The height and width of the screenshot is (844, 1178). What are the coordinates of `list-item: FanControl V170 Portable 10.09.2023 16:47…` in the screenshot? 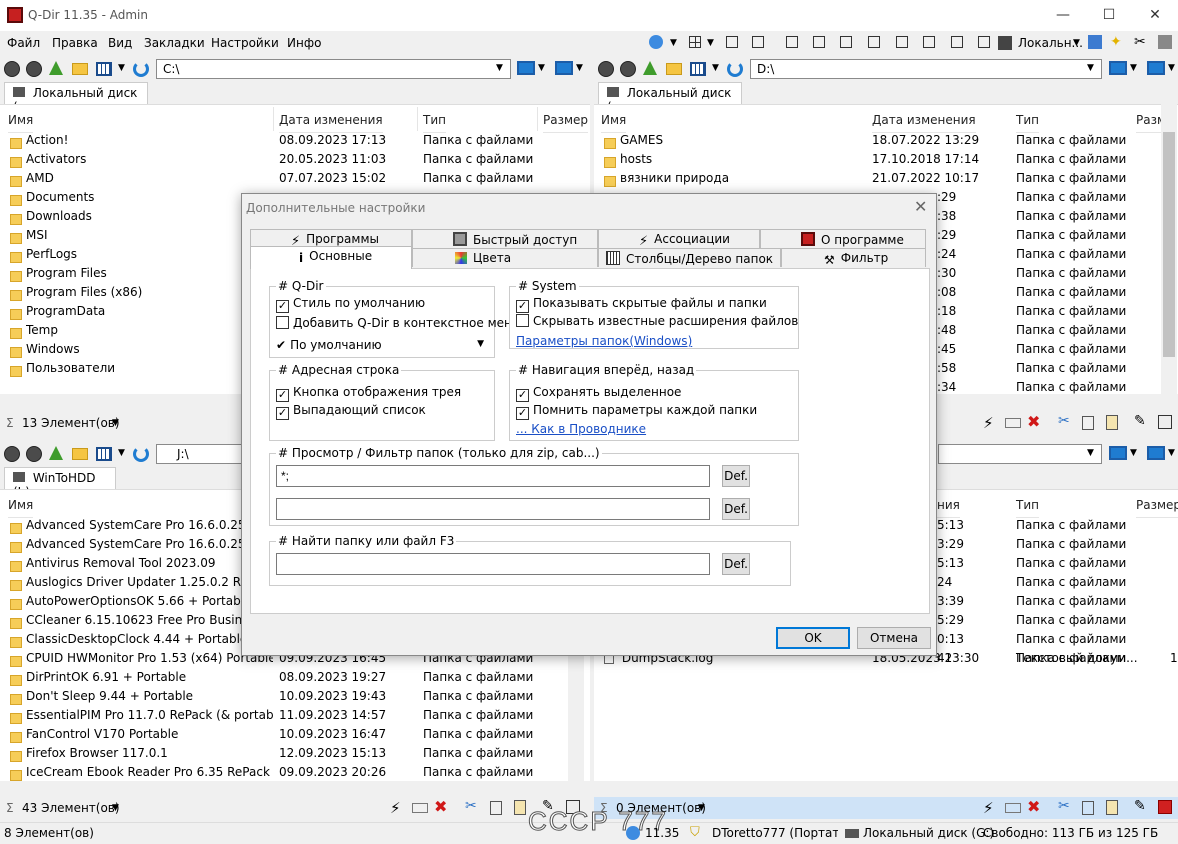 It's located at (295, 736).